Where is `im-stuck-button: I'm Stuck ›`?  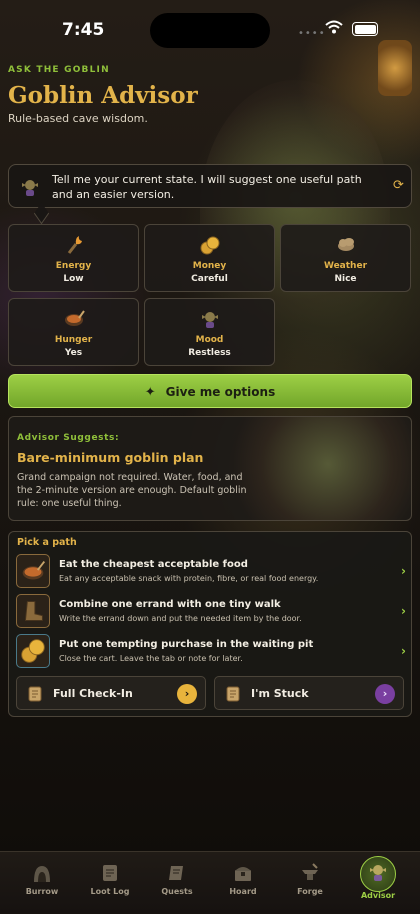
im-stuck-button: I'm Stuck › is located at coordinates (309, 693).